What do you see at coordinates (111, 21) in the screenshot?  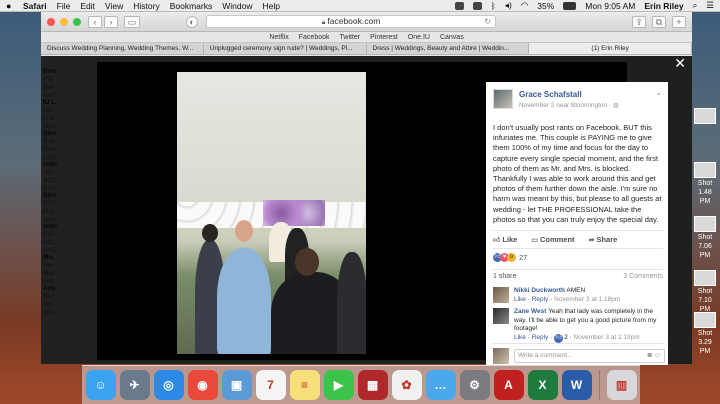 I see `forward-button: ›` at bounding box center [111, 21].